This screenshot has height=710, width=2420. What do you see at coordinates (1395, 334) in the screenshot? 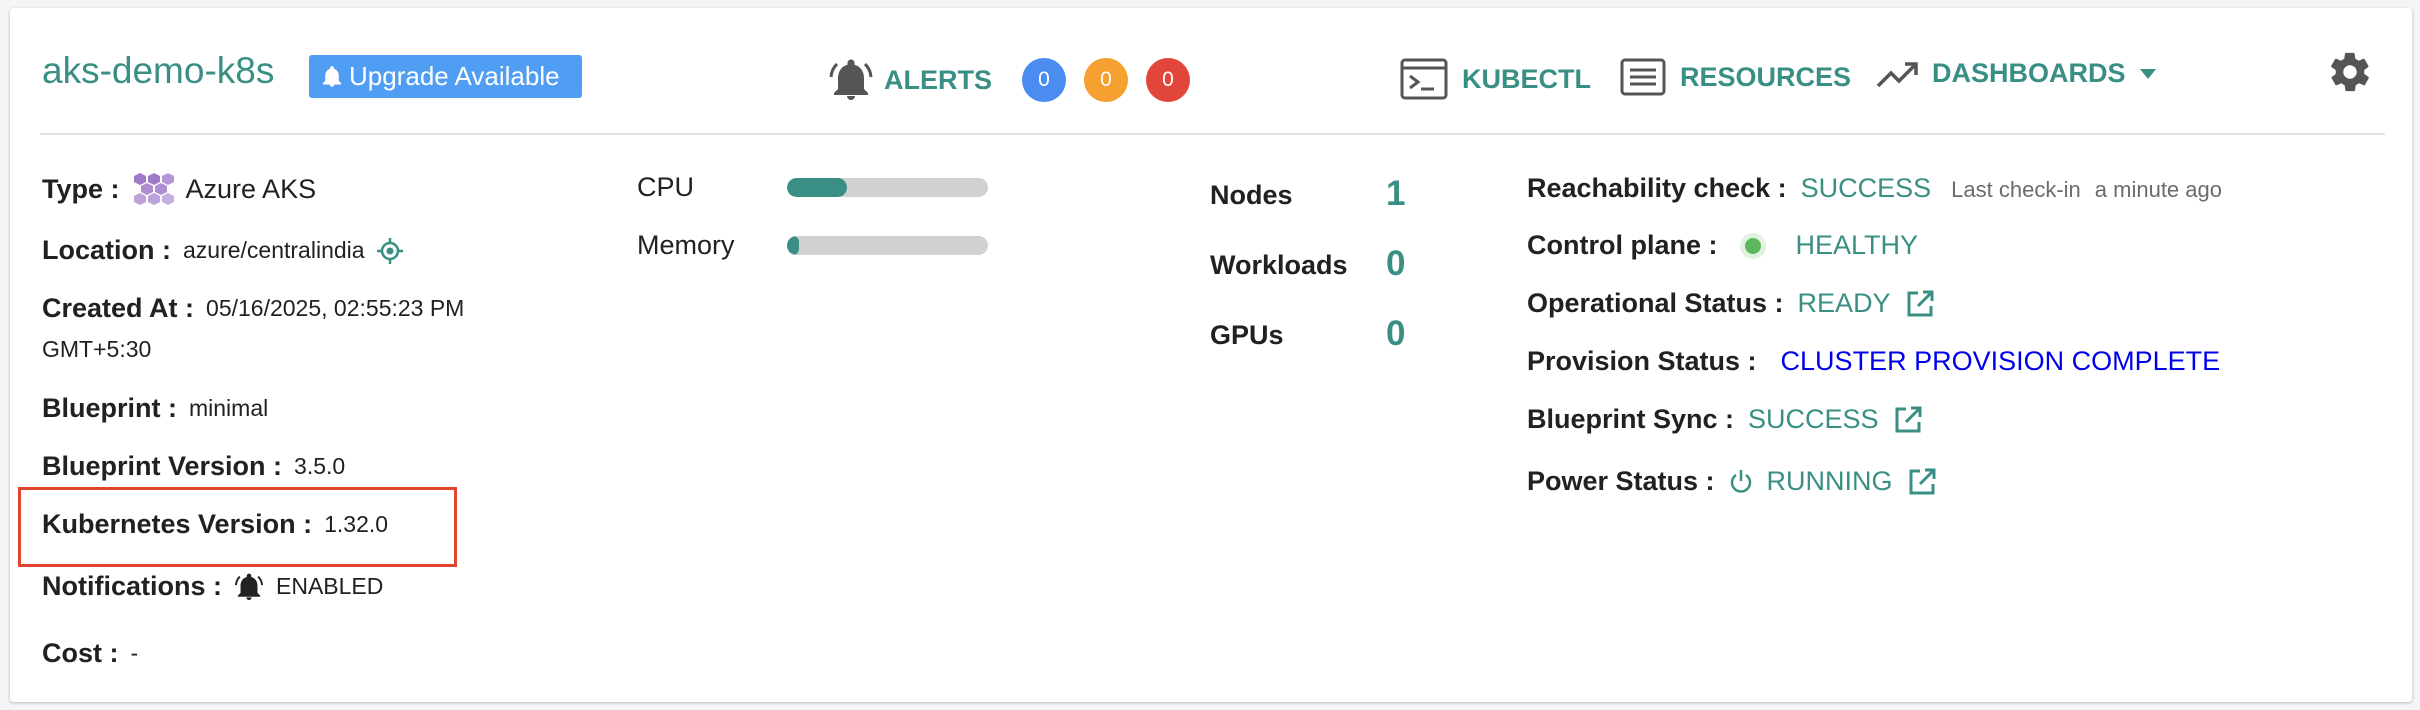
I see `gpus-value: 0` at bounding box center [1395, 334].